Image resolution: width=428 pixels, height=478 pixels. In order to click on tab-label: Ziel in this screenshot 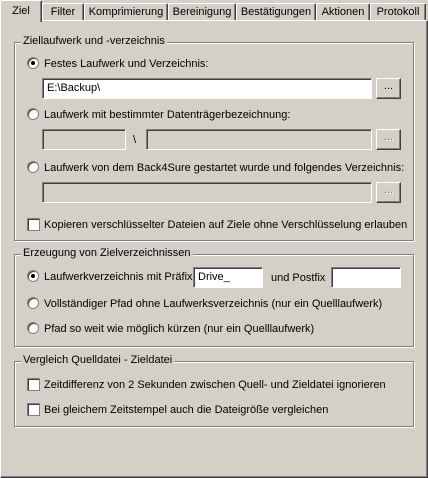, I will do `click(21, 11)`.